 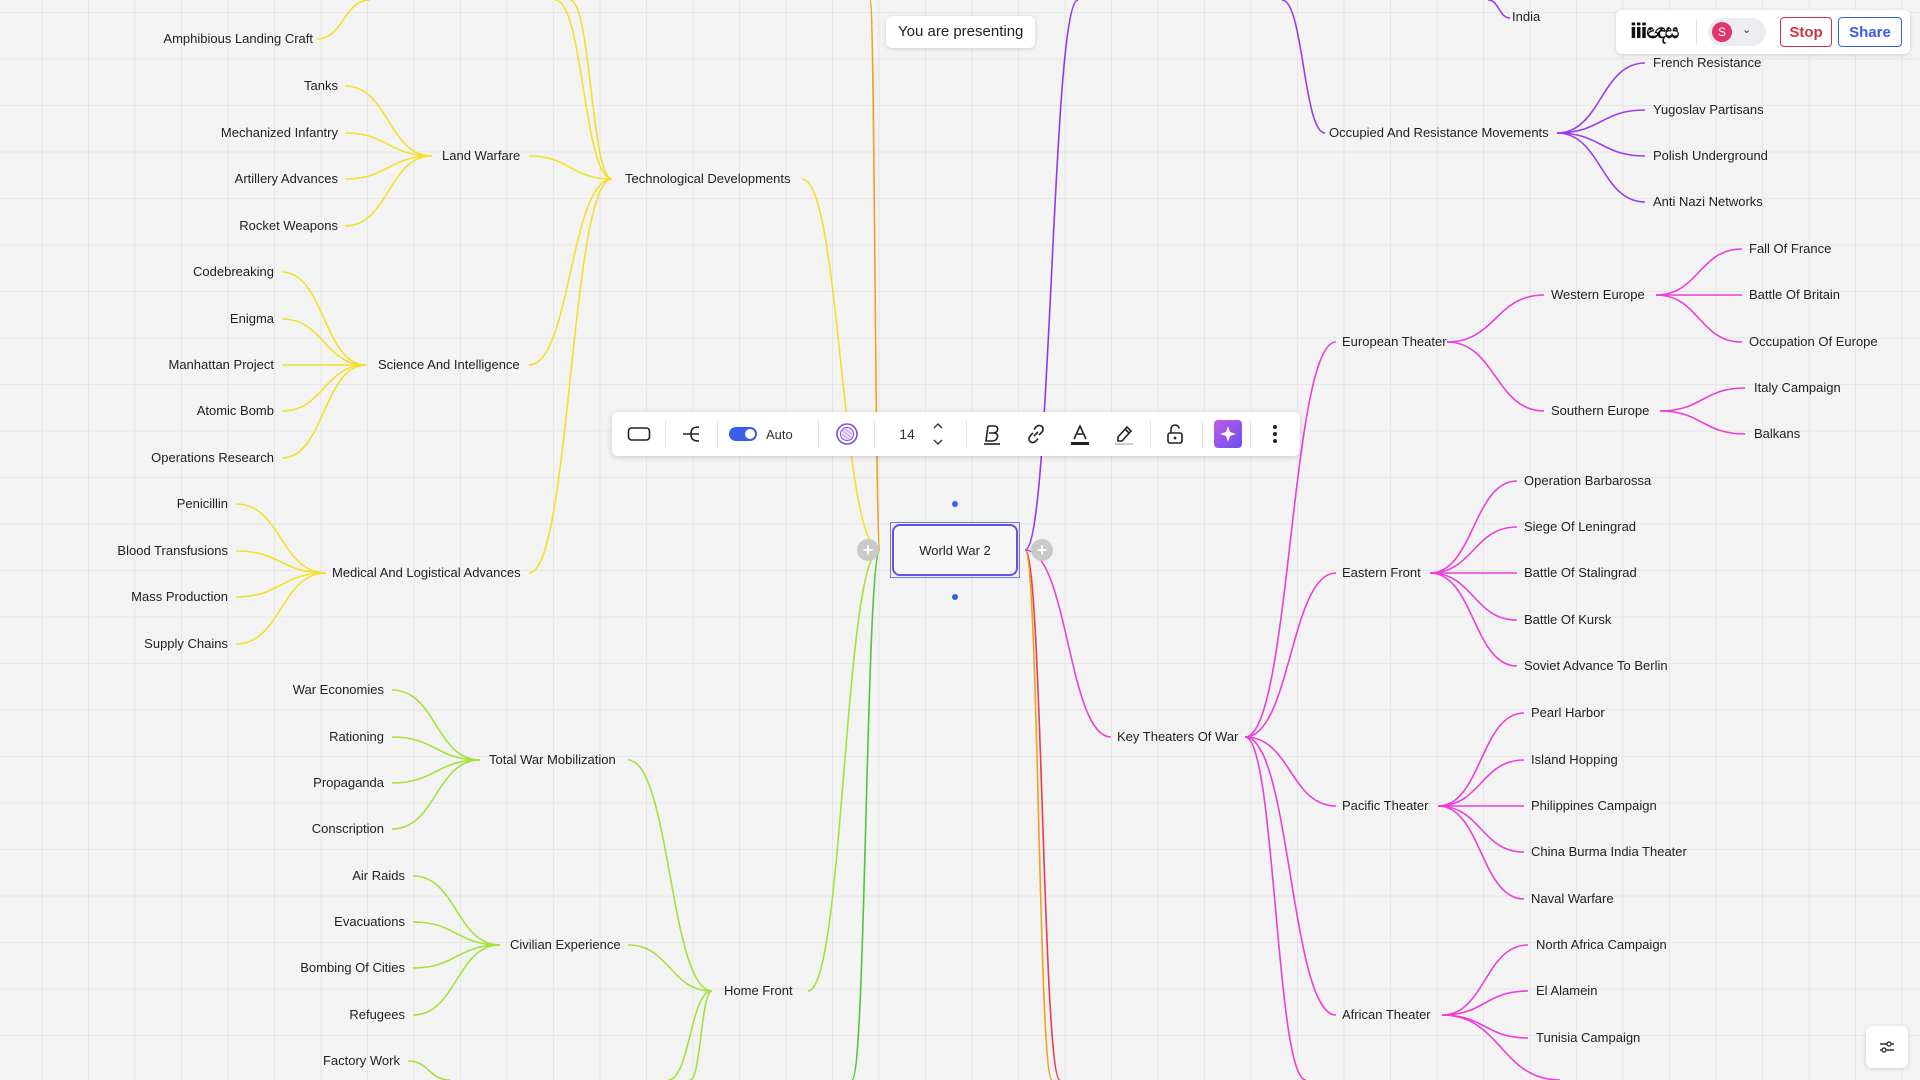 What do you see at coordinates (449, 365) in the screenshot?
I see `node-science-intel: Science And Intelligence` at bounding box center [449, 365].